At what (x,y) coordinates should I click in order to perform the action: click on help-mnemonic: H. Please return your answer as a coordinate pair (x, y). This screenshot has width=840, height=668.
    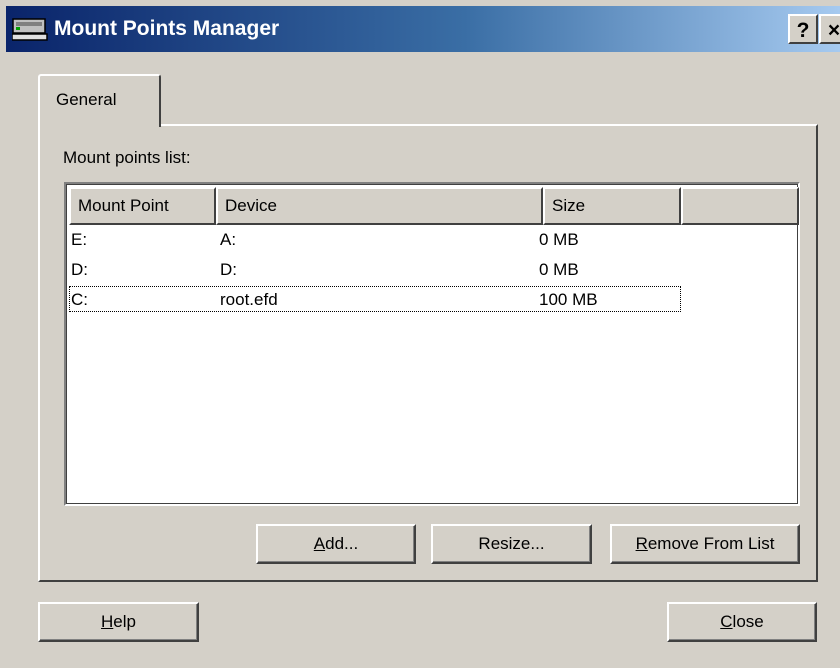
    Looking at the image, I should click on (107, 621).